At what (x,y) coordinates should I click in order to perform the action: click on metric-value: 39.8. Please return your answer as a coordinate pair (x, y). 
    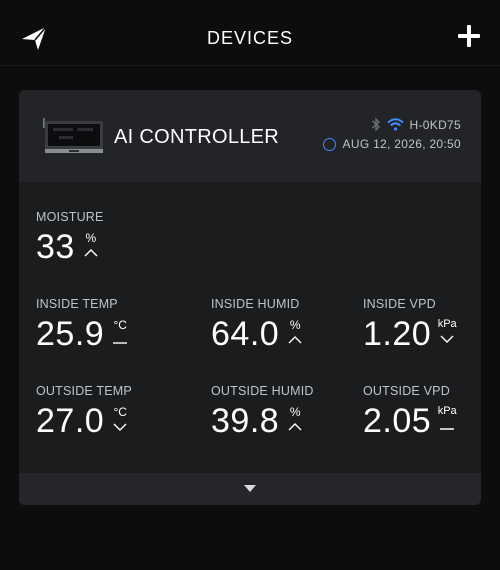
    Looking at the image, I should click on (245, 421).